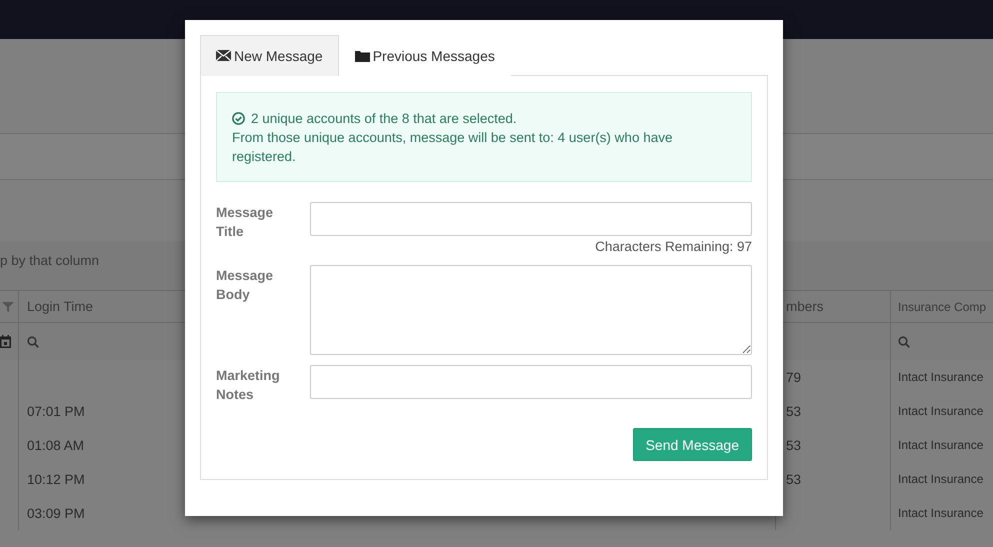 The width and height of the screenshot is (993, 547). I want to click on group-hint: p by that column, so click(50, 260).